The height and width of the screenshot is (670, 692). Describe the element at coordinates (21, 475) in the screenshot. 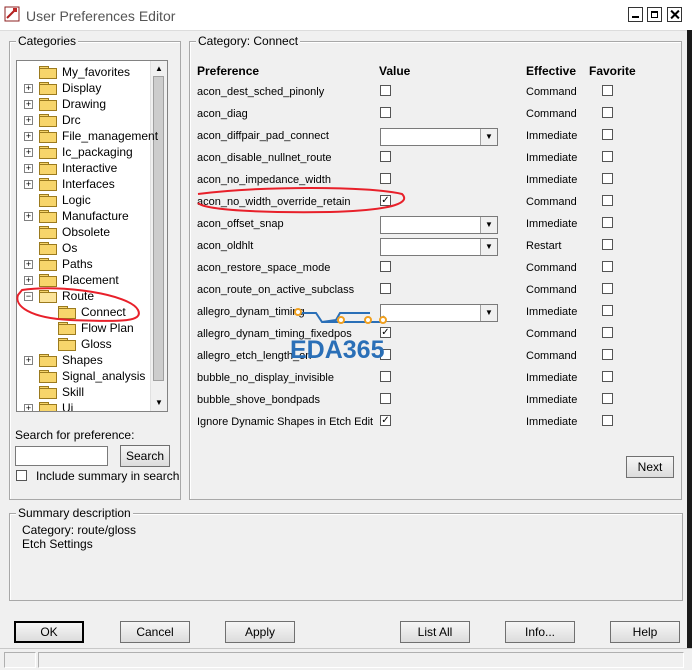

I see `include-summary-checkbox` at that location.